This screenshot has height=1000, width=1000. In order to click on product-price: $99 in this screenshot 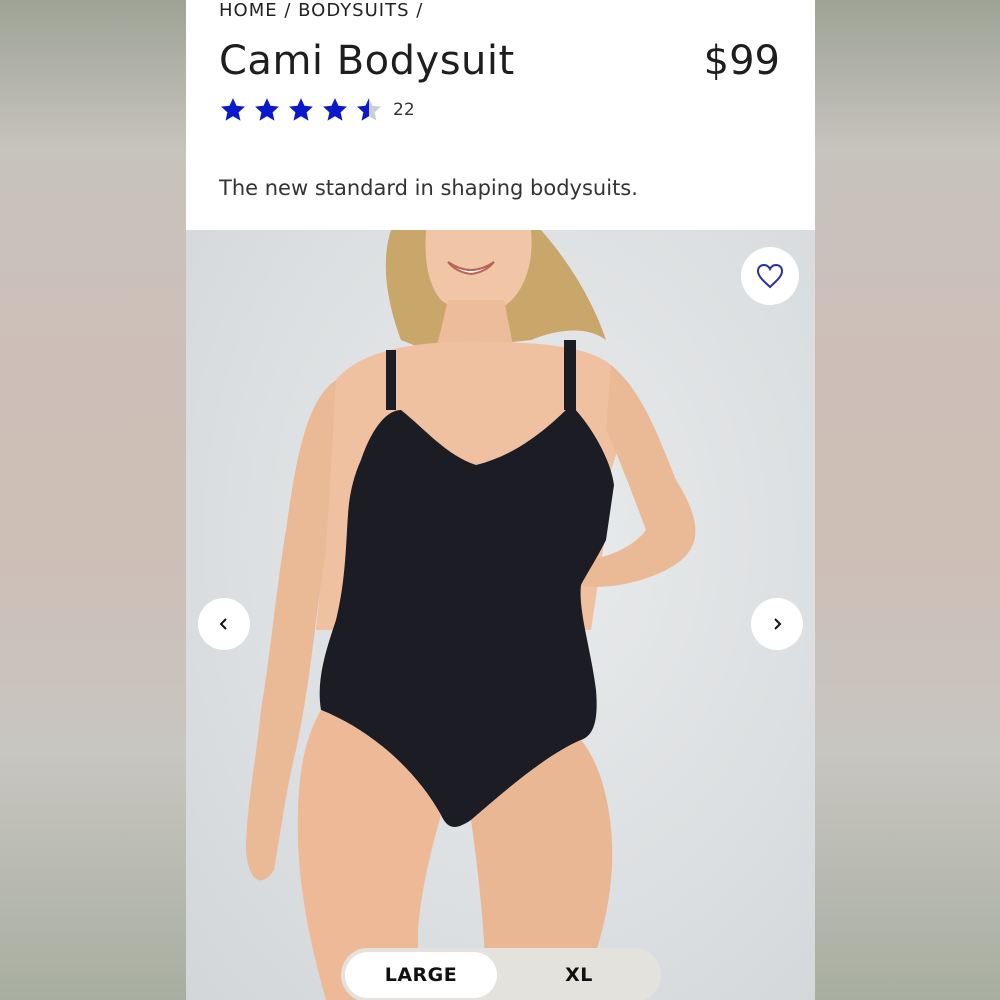, I will do `click(741, 61)`.